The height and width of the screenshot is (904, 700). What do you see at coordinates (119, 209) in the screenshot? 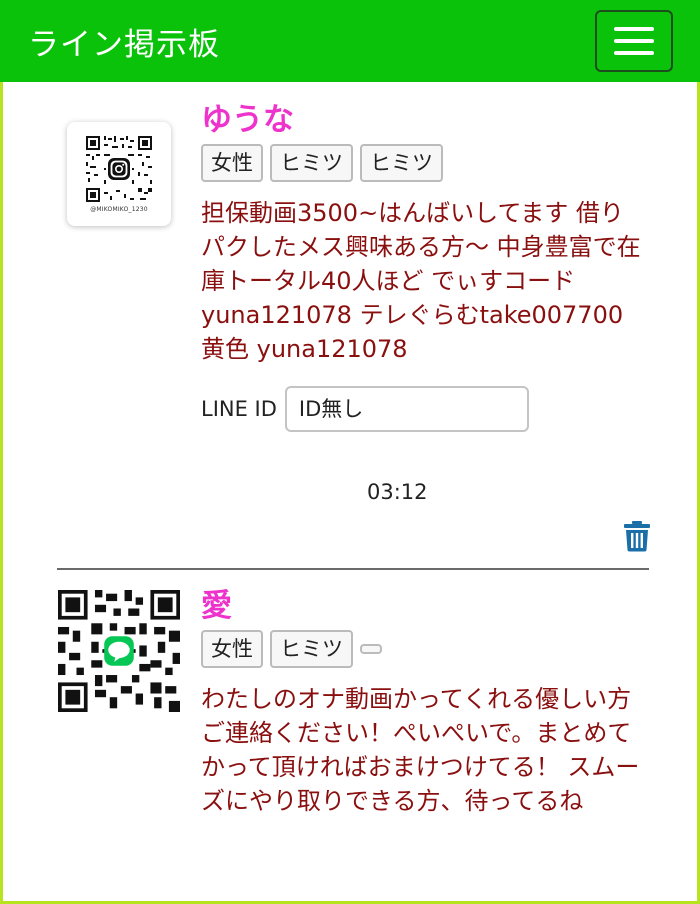
I see `qr-caption: @MIKOMIKO_1230` at bounding box center [119, 209].